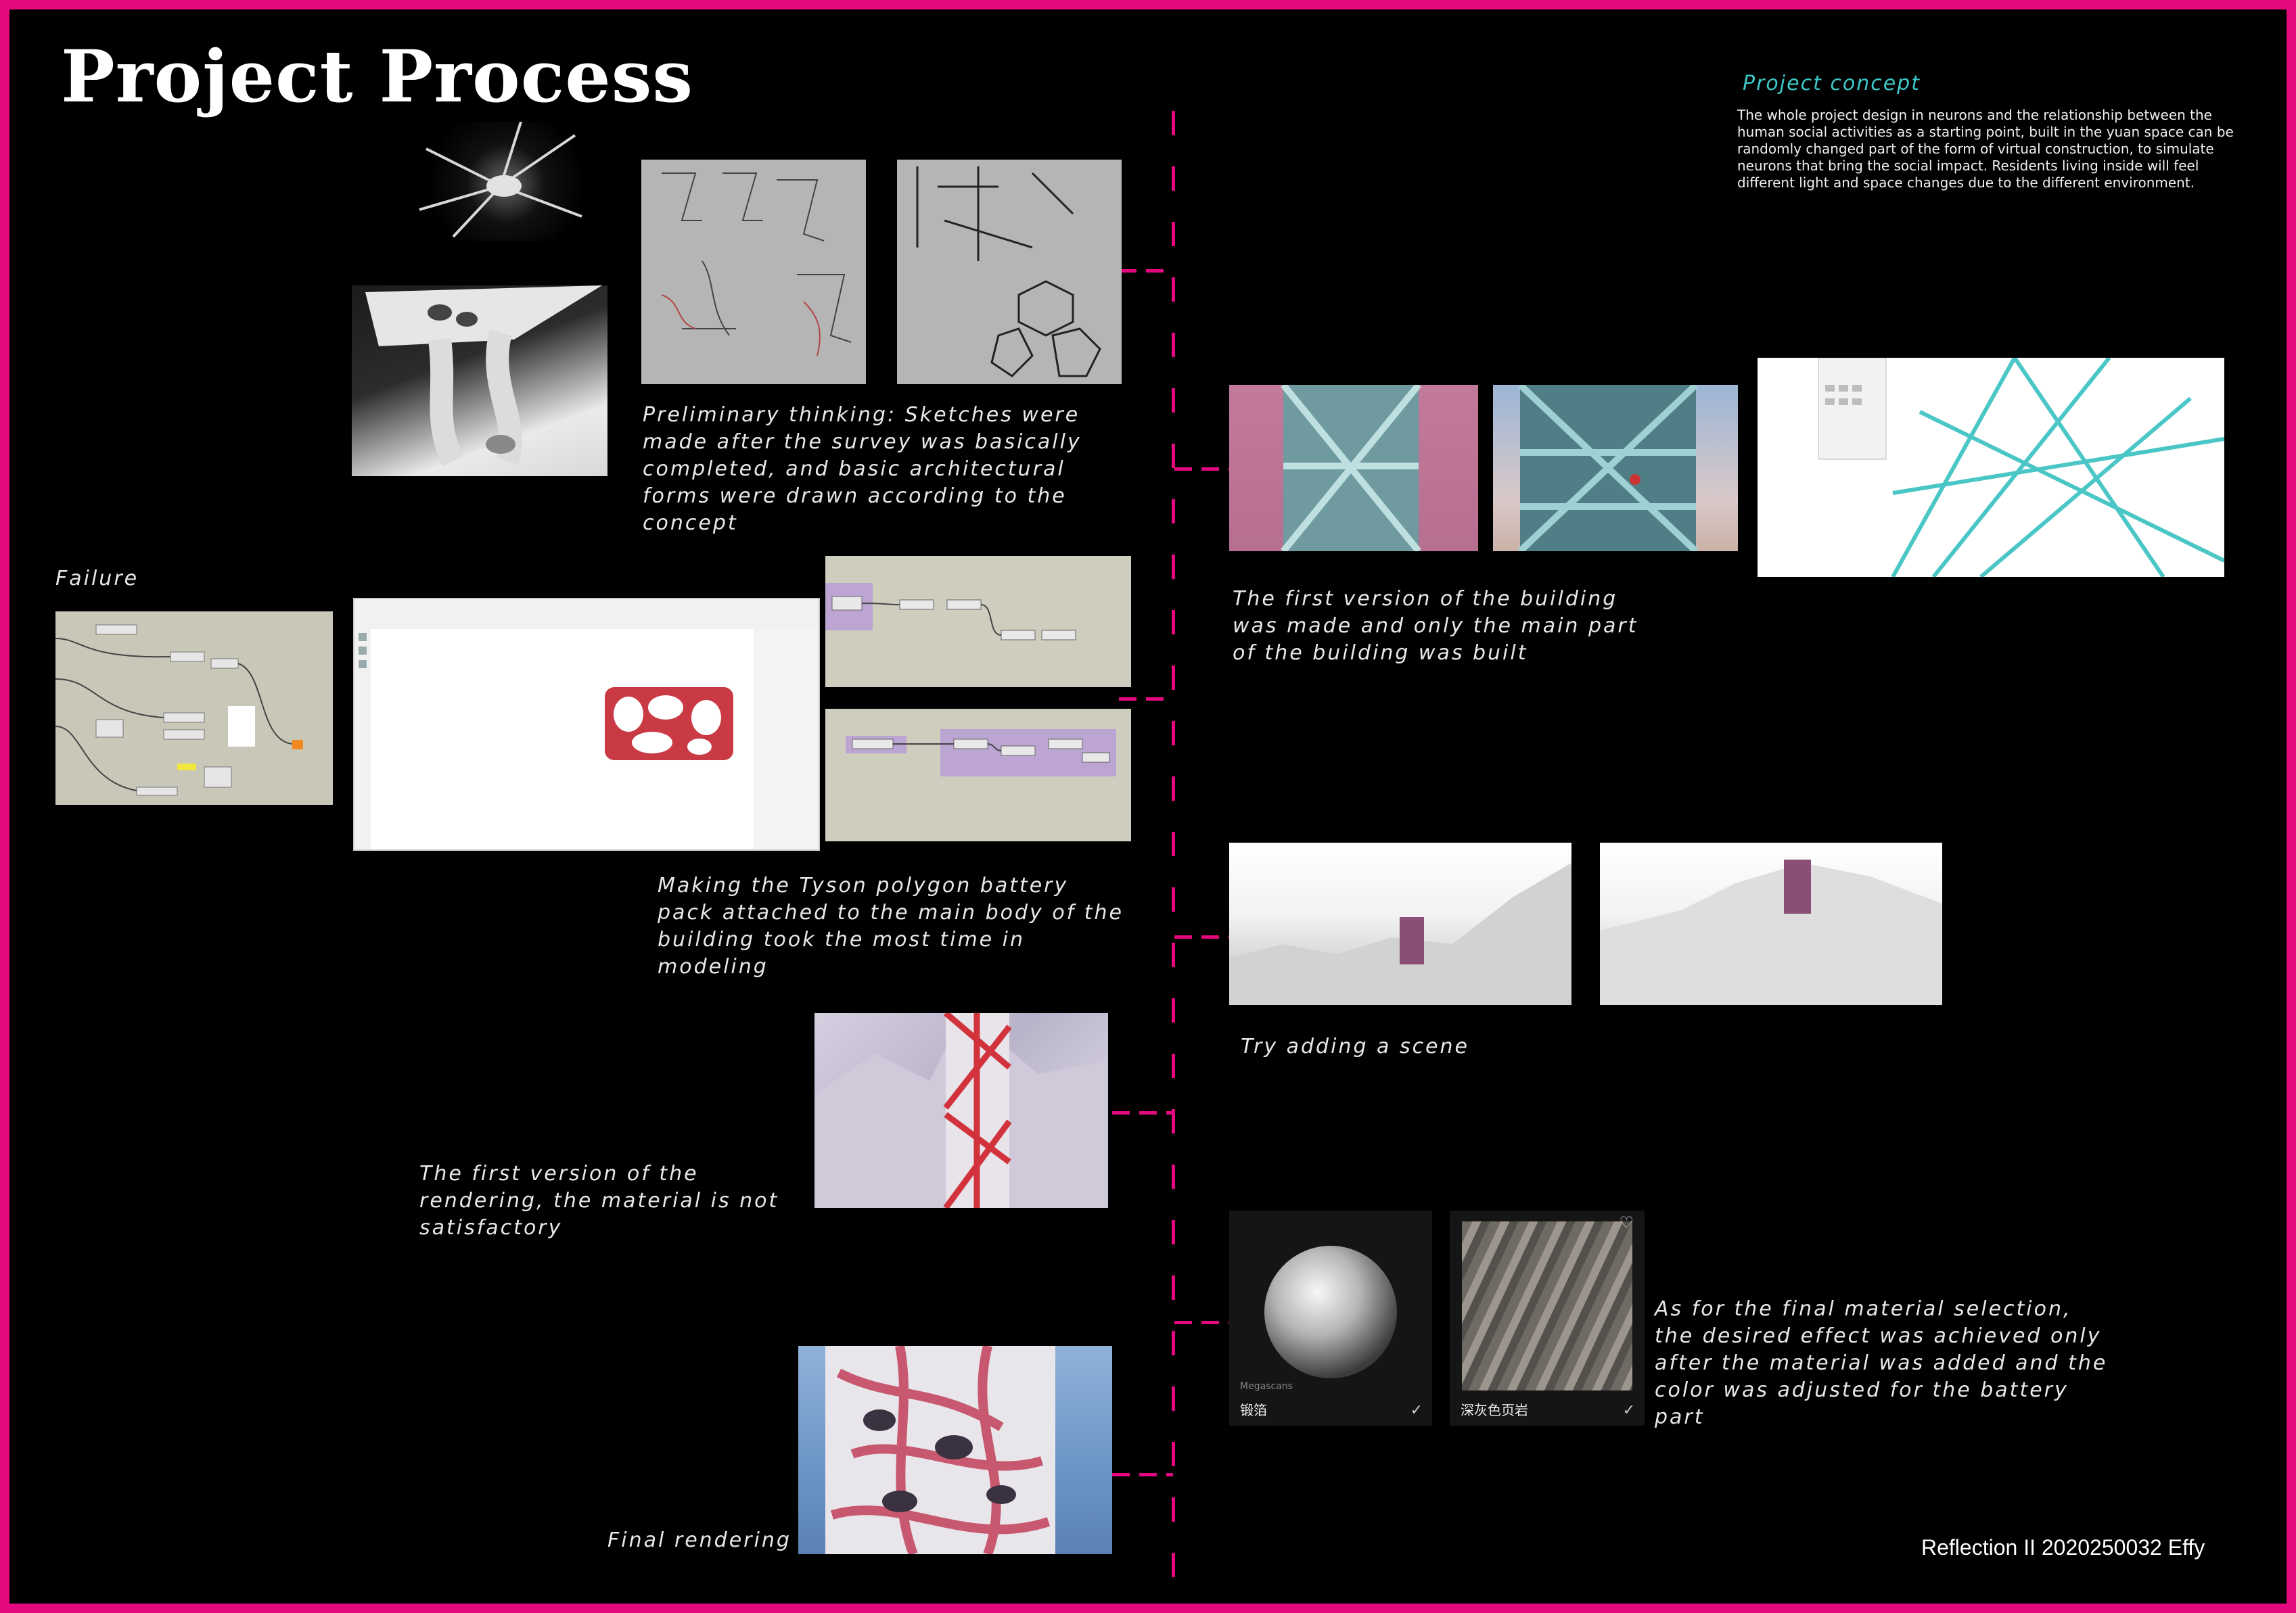  What do you see at coordinates (1547, 1305) in the screenshot?
I see `shale-texture` at bounding box center [1547, 1305].